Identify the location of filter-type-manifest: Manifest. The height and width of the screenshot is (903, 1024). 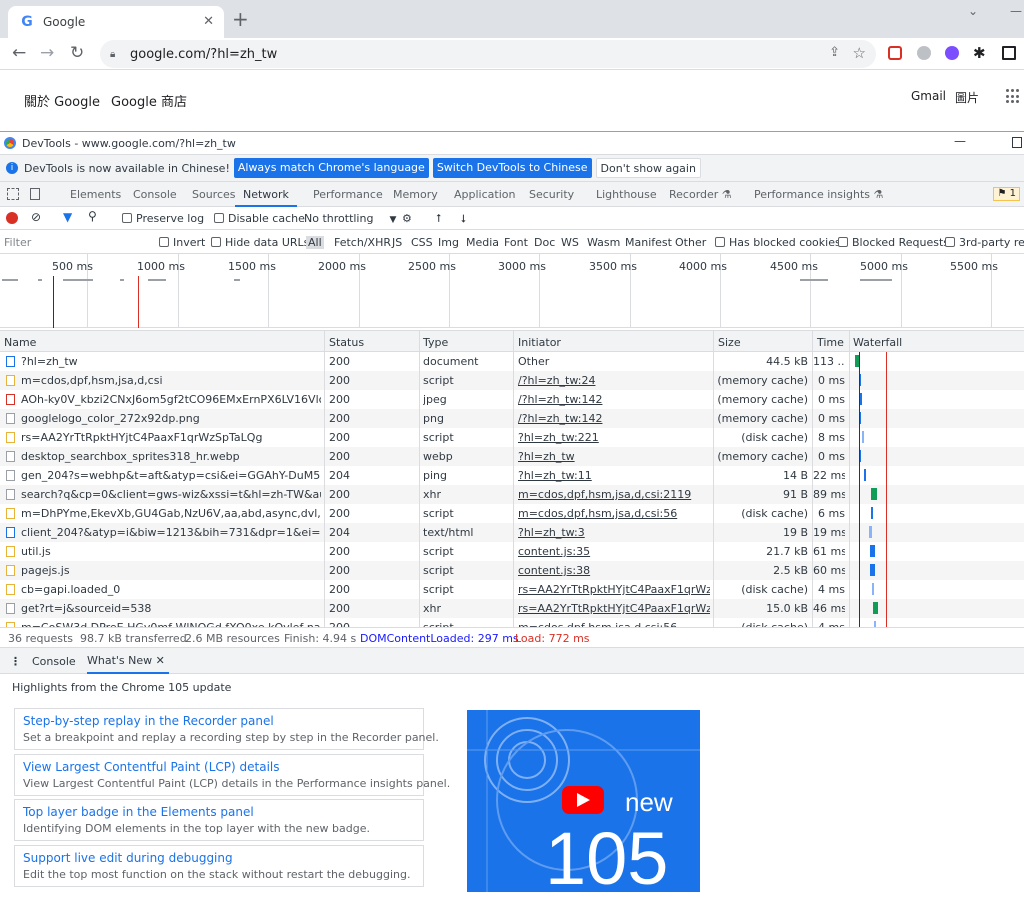
(648, 242).